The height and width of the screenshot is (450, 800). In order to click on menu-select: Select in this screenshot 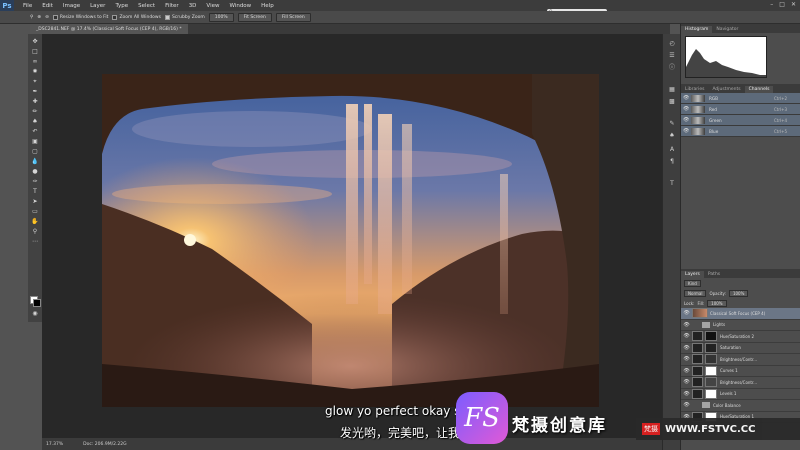, I will do `click(146, 6)`.